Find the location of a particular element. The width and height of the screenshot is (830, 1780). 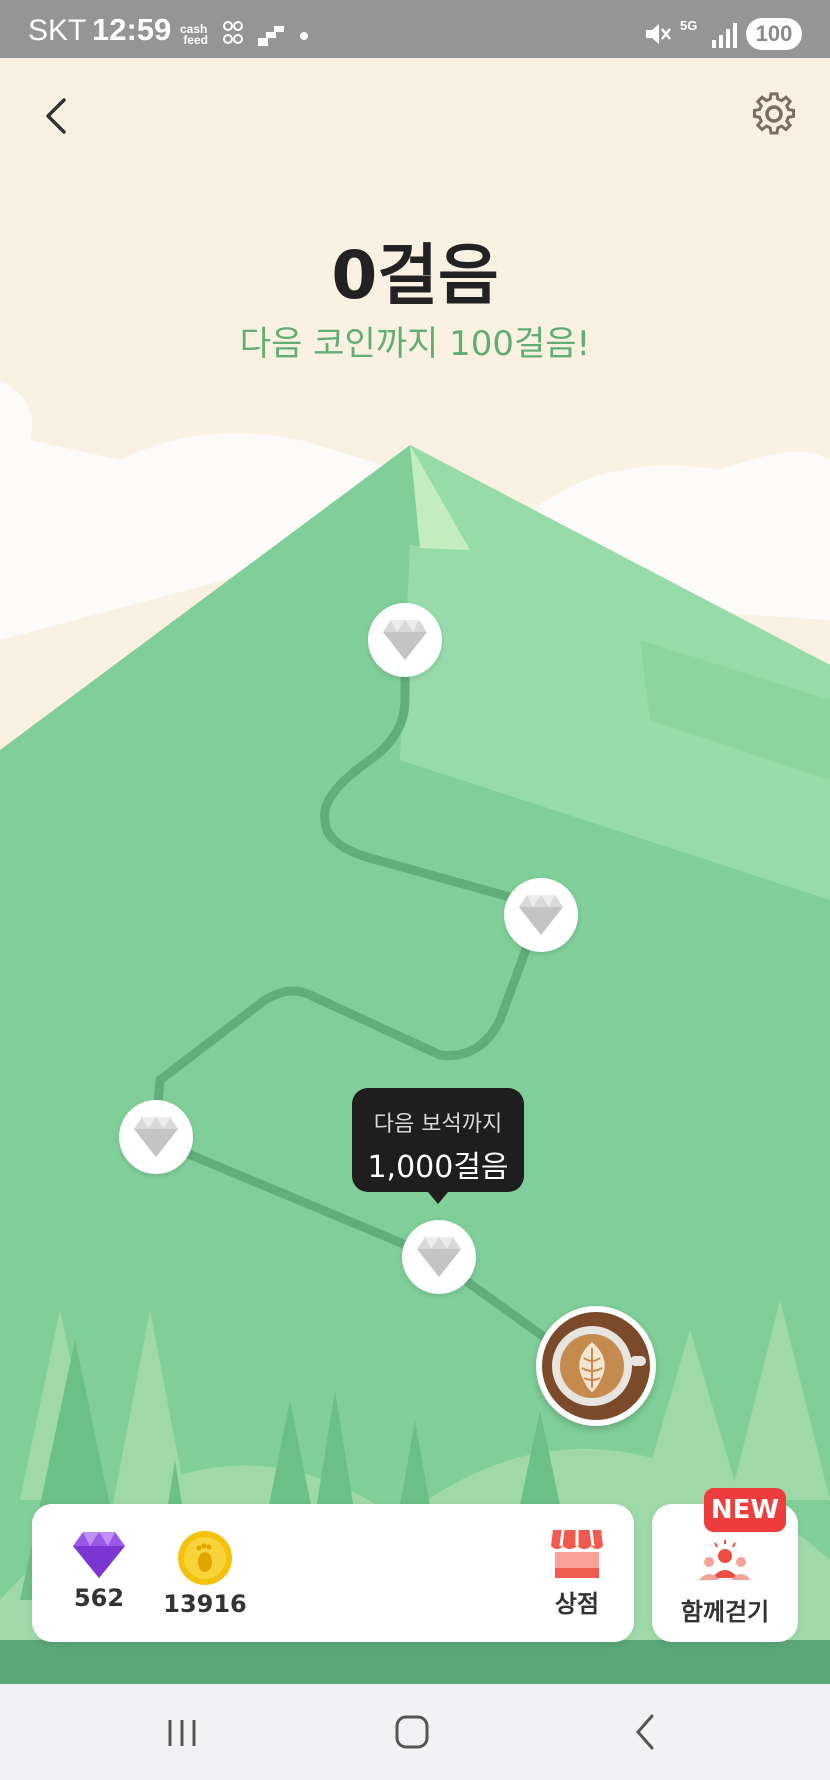

next-gem-tooltip: 다음 보석까지 1,000걸음 is located at coordinates (438, 1146).